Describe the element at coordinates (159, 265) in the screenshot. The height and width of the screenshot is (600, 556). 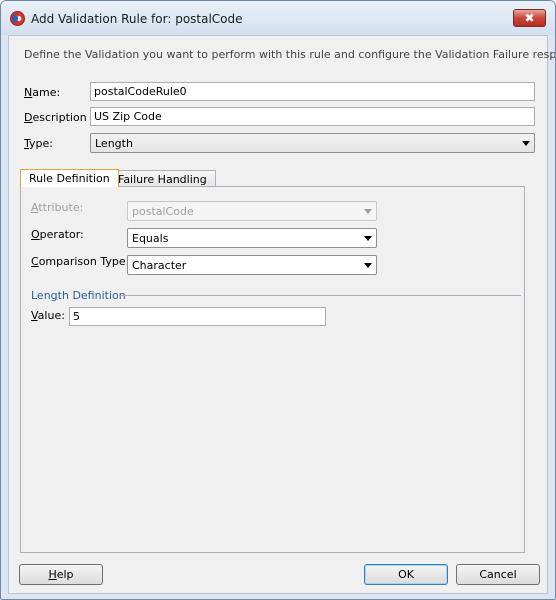
I see `comparison-type-select-value: Character` at that location.